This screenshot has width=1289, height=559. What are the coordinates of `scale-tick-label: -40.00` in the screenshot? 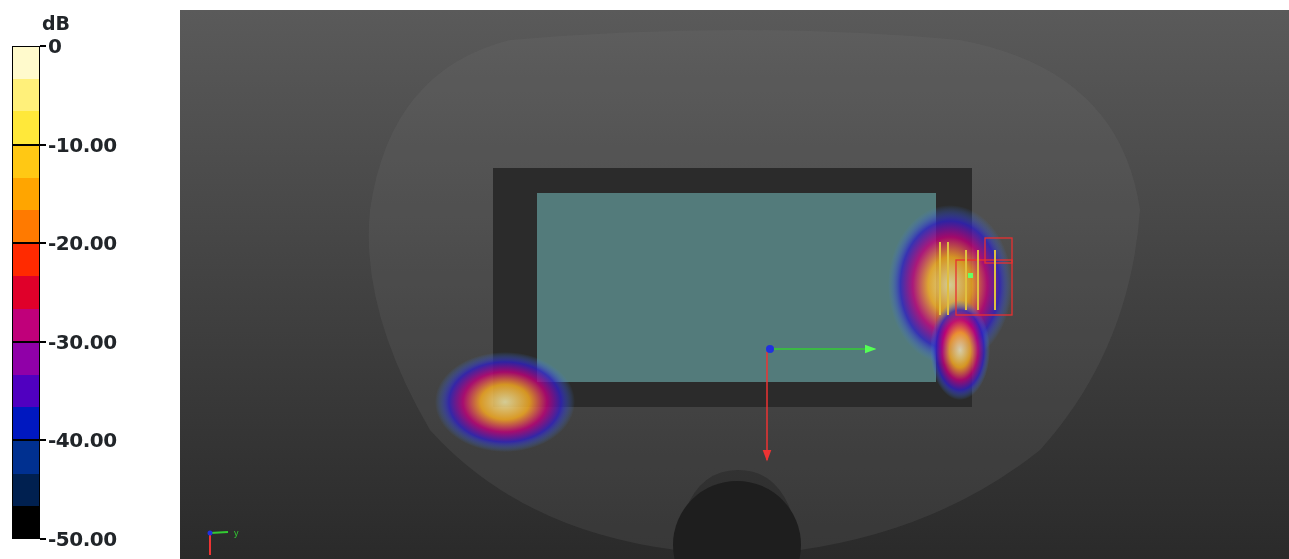 It's located at (82, 440).